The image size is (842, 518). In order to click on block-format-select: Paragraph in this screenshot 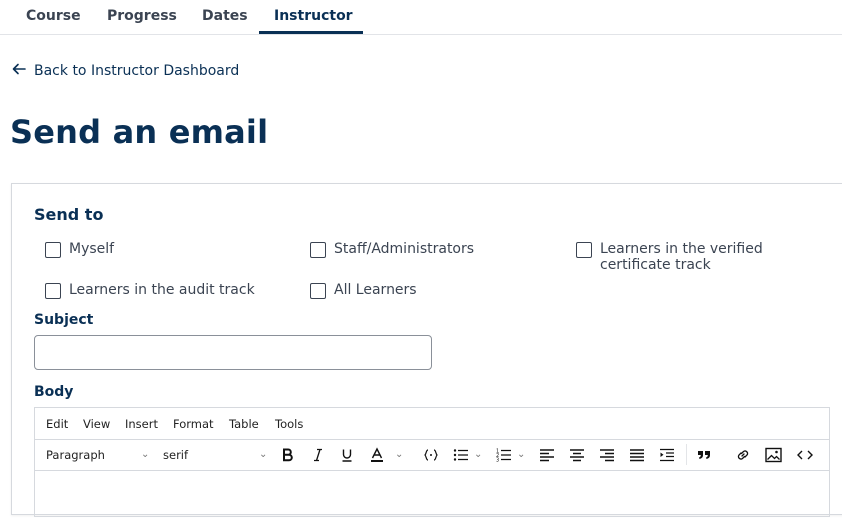, I will do `click(101, 454)`.